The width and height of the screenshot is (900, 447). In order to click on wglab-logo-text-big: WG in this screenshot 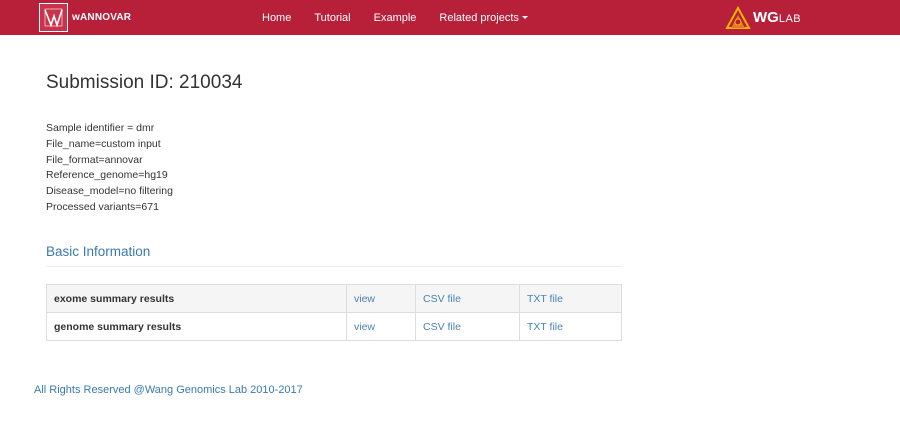, I will do `click(766, 17)`.